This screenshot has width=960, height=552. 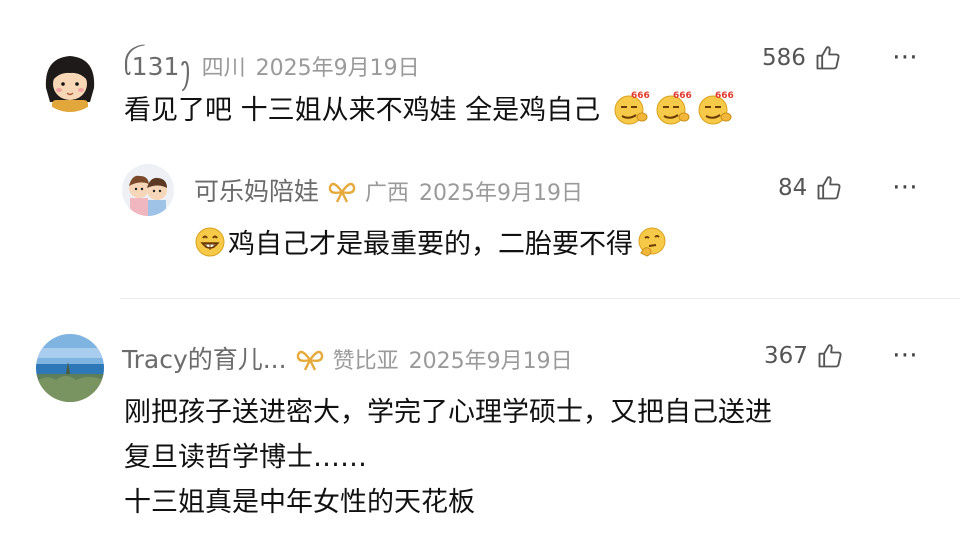 What do you see at coordinates (387, 193) in the screenshot?
I see `location: 广西` at bounding box center [387, 193].